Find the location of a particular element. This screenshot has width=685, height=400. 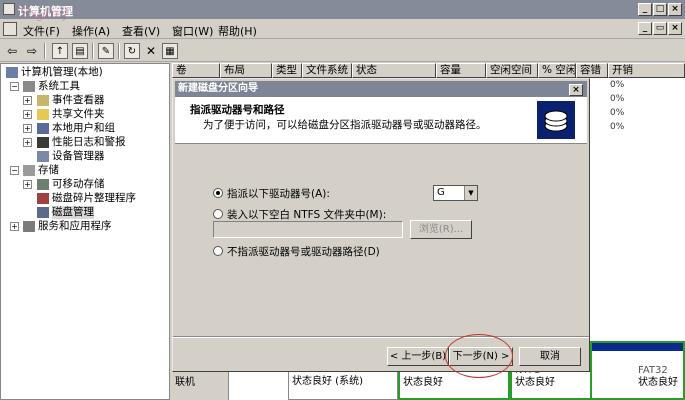

forward-arrow-icon: ⇨ is located at coordinates (32, 51).